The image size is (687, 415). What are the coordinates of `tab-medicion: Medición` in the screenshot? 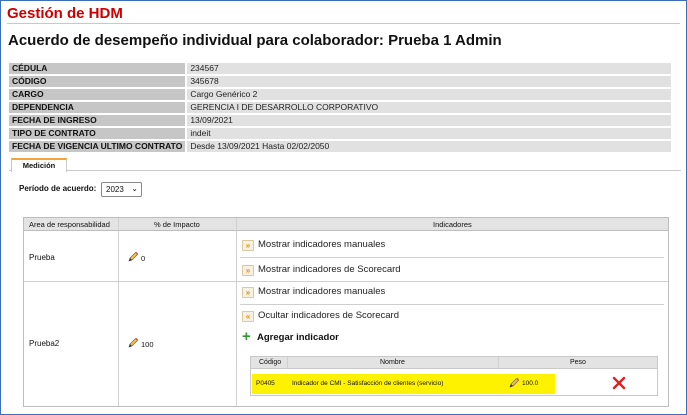 It's located at (39, 165).